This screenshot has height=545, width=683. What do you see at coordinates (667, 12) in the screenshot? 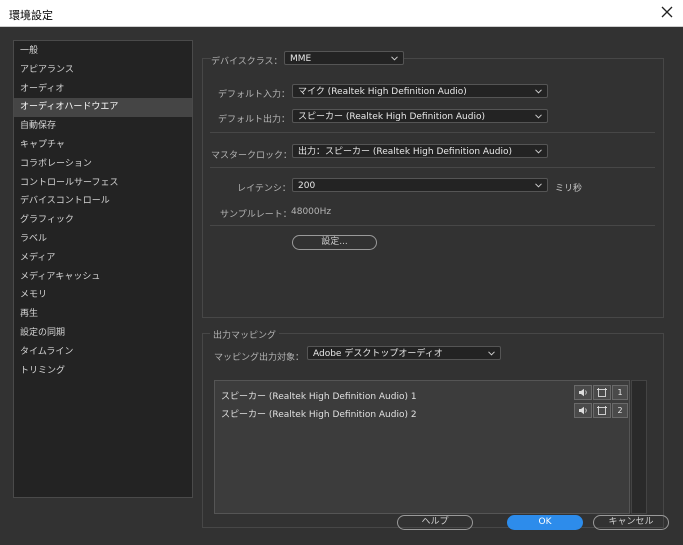
I see `close-icon` at bounding box center [667, 12].